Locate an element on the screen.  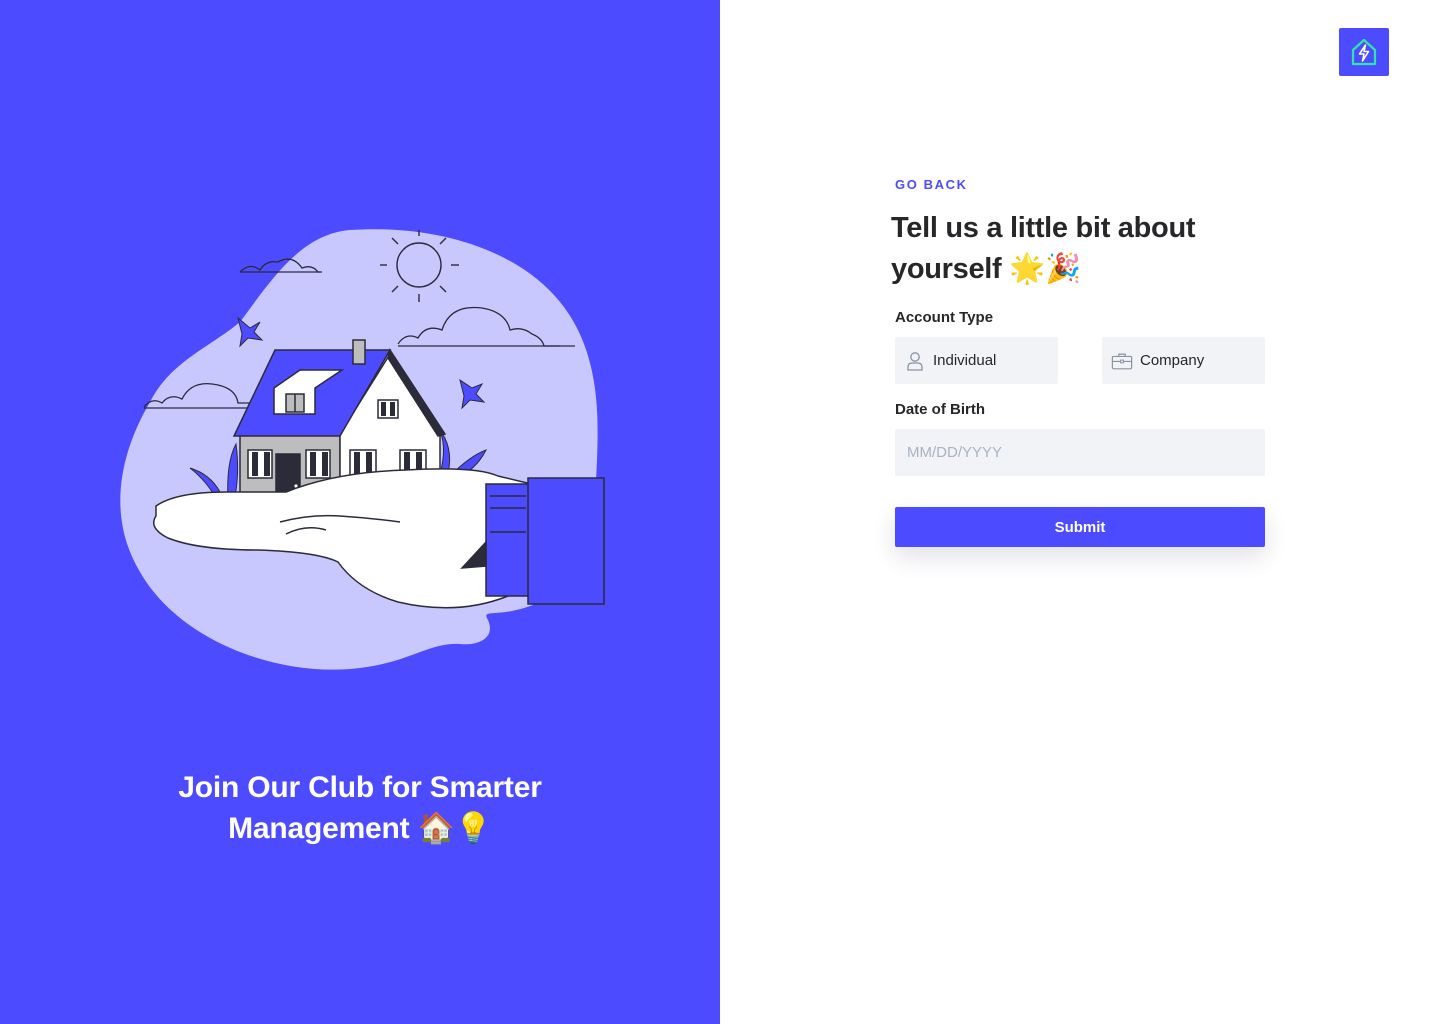
house-lightning-logo-icon is located at coordinates (1364, 52).